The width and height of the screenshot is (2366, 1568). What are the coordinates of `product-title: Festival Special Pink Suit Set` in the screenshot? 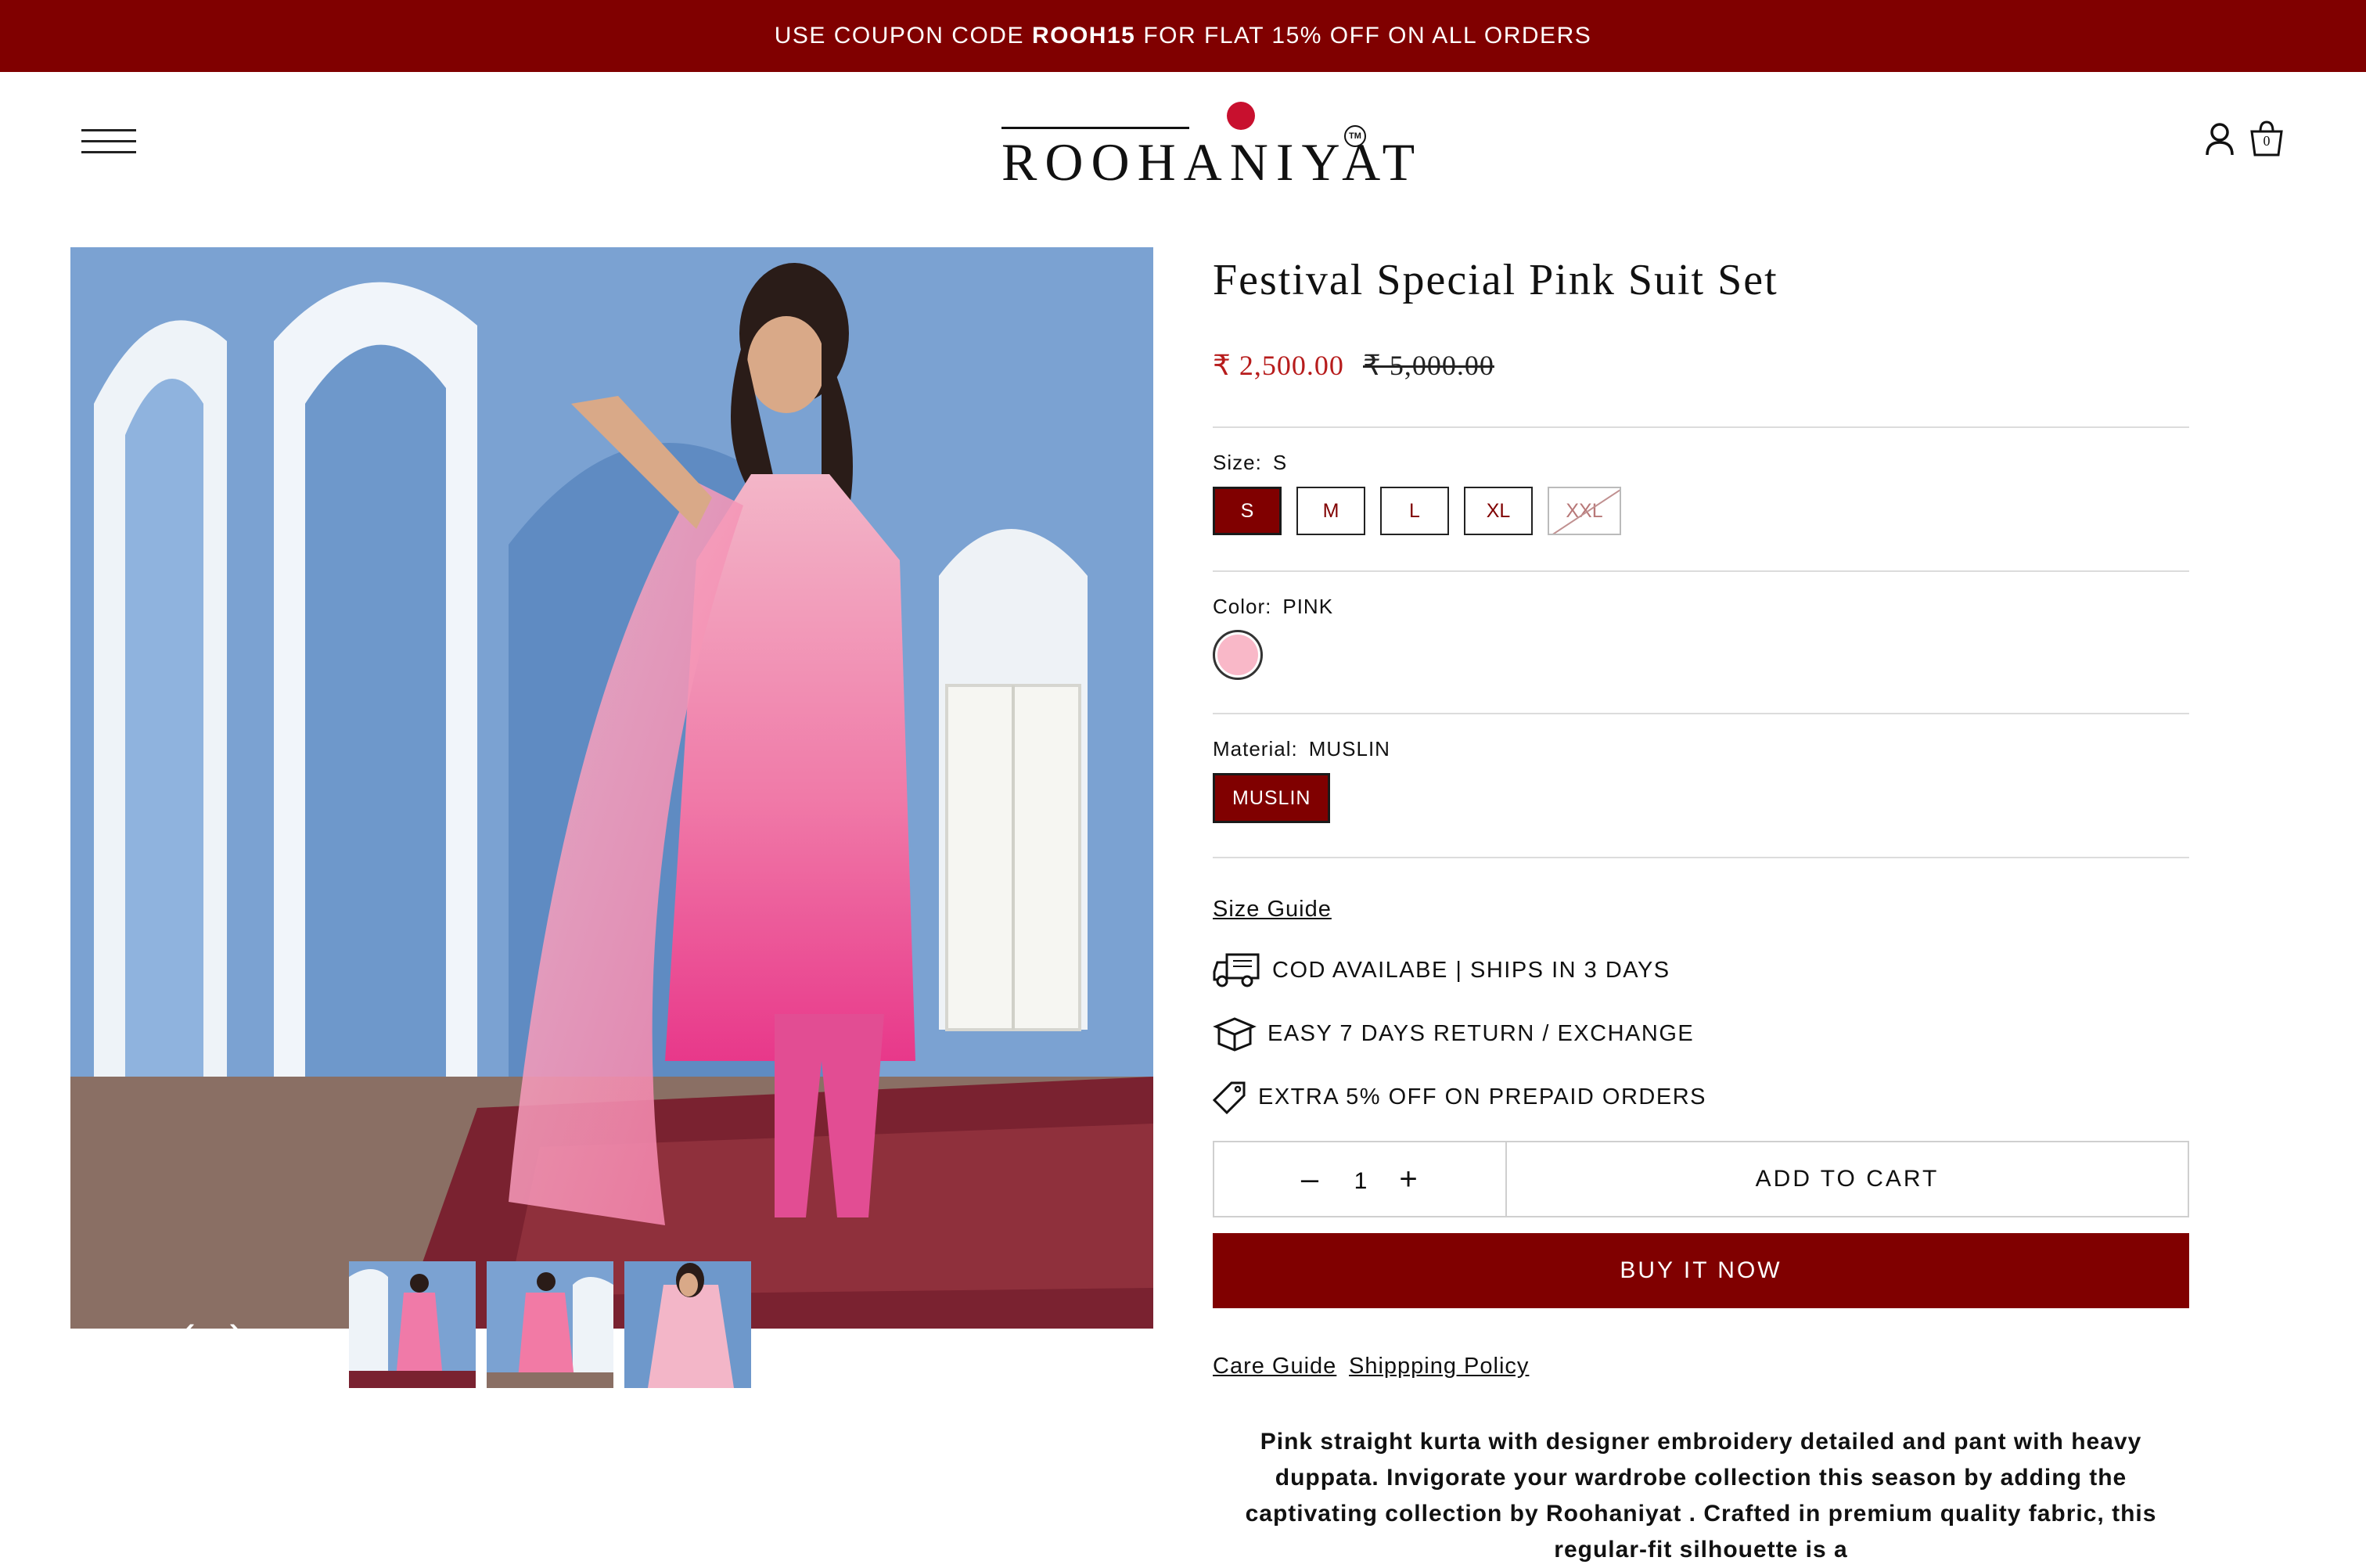 It's located at (1496, 280).